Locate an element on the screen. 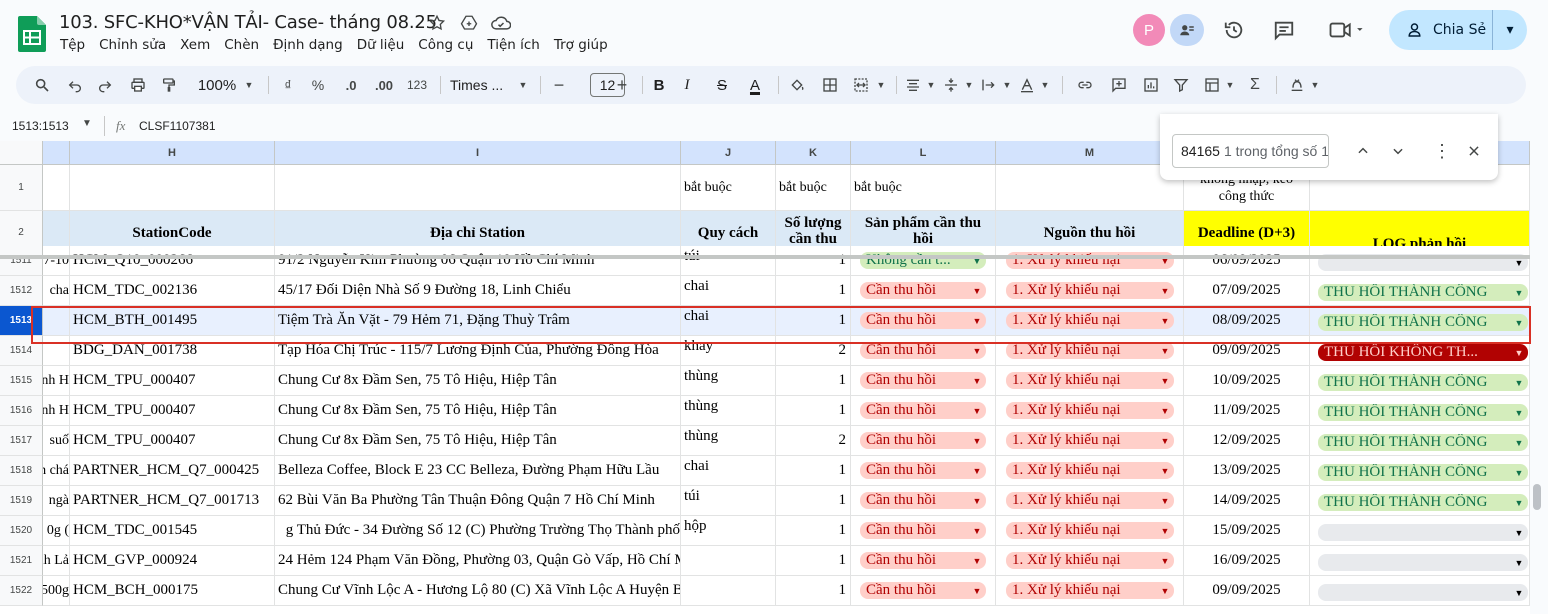  name-box: 1513:1513 is located at coordinates (40, 126).